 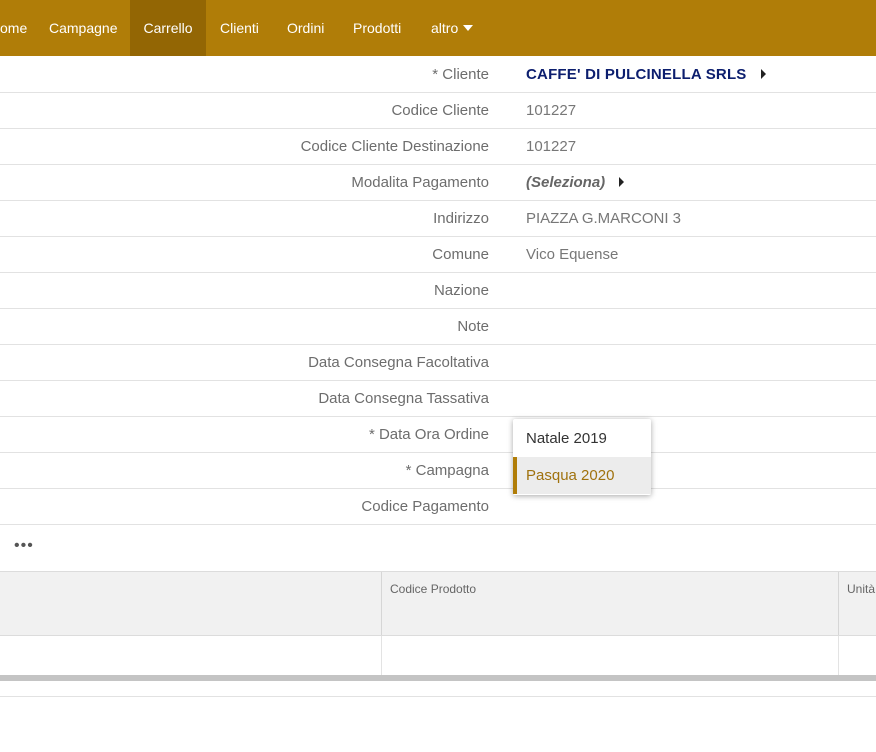 I want to click on form-label: Codice Cliente, so click(x=440, y=110).